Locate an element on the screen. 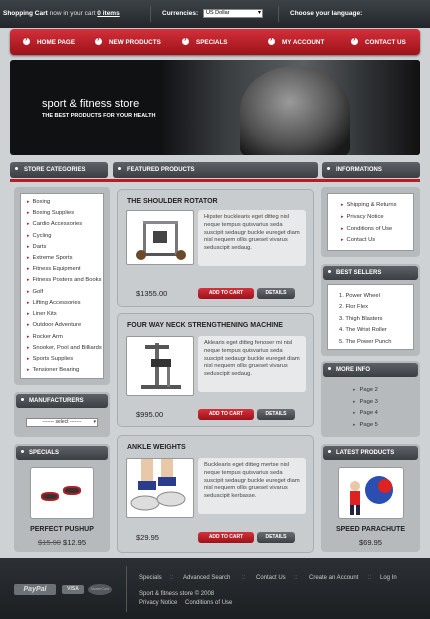 Image resolution: width=430 pixels, height=619 pixels. language-label: Choose your language: is located at coordinates (326, 13).